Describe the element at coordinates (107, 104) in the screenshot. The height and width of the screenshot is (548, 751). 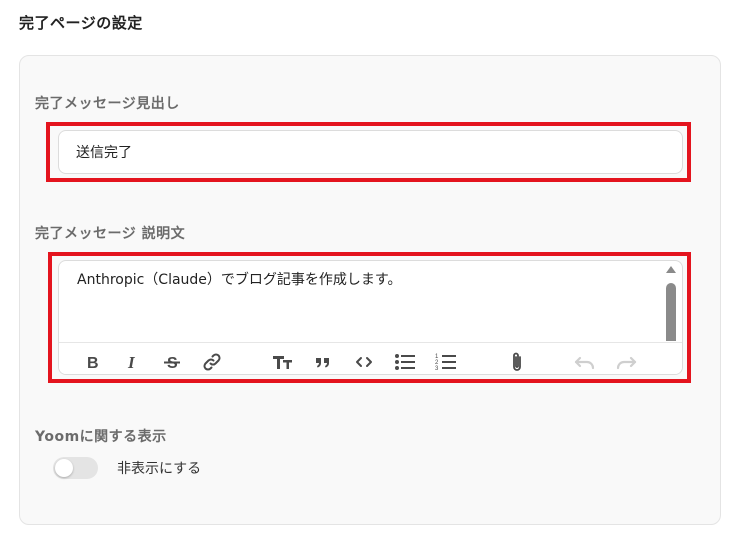
I see `heading-field-label: 完了メッセージ見出し` at that location.